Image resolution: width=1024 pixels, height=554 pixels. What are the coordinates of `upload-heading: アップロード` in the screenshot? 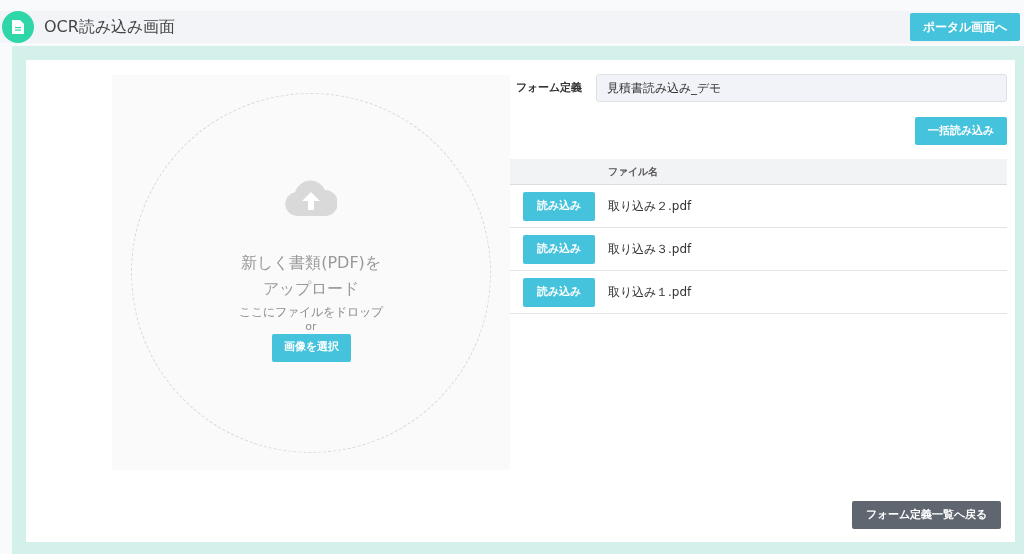 It's located at (311, 288).